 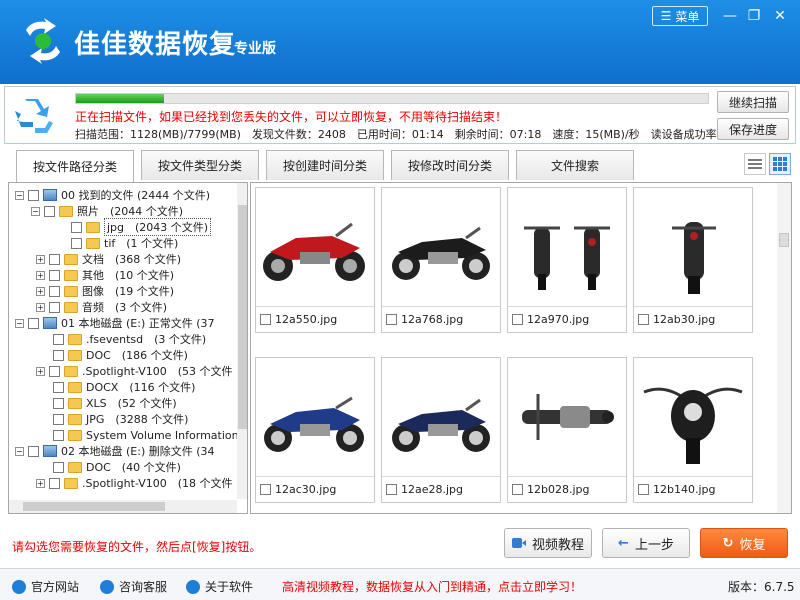 I want to click on maximize-button: ❐, so click(x=754, y=16).